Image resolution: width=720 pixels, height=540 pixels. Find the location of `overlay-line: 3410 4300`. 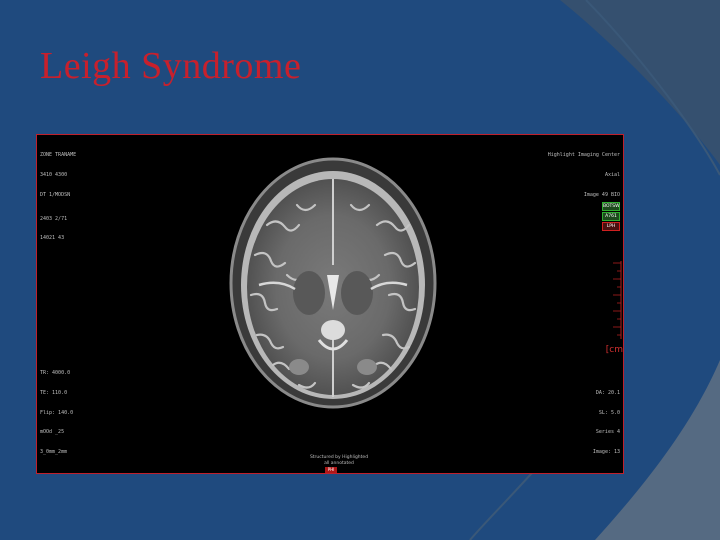

overlay-line: 3410 4300 is located at coordinates (54, 174).